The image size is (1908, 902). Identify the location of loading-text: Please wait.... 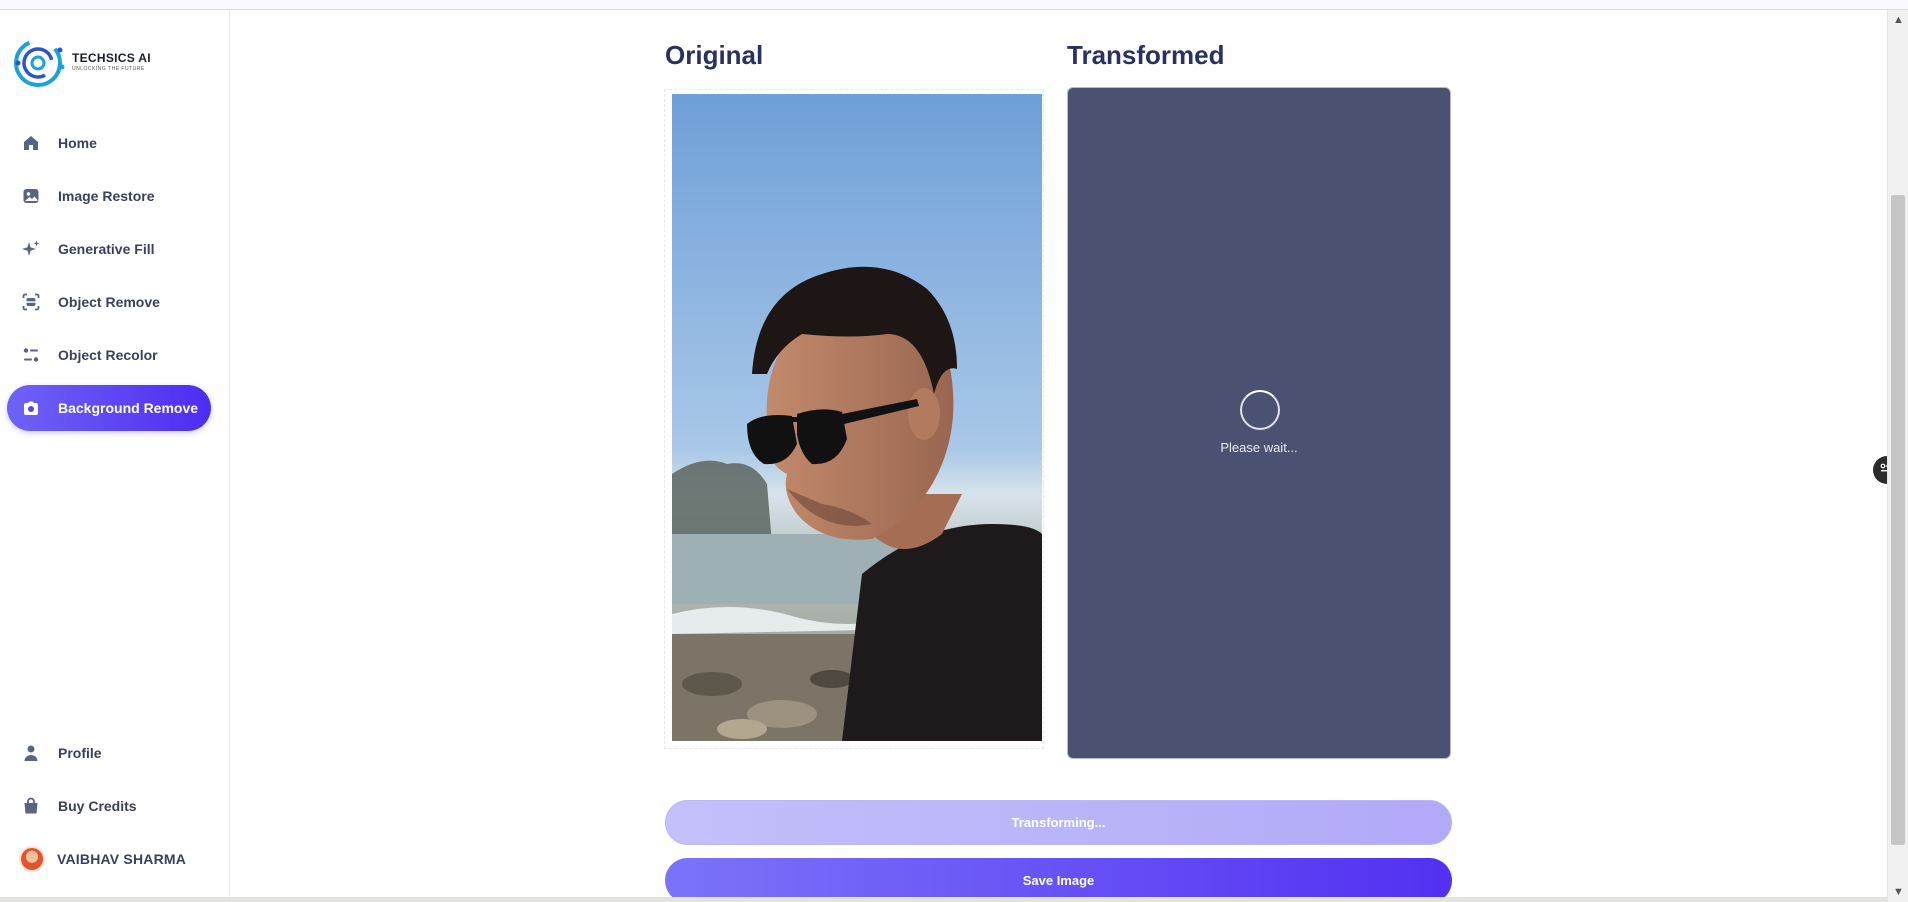
(1259, 447).